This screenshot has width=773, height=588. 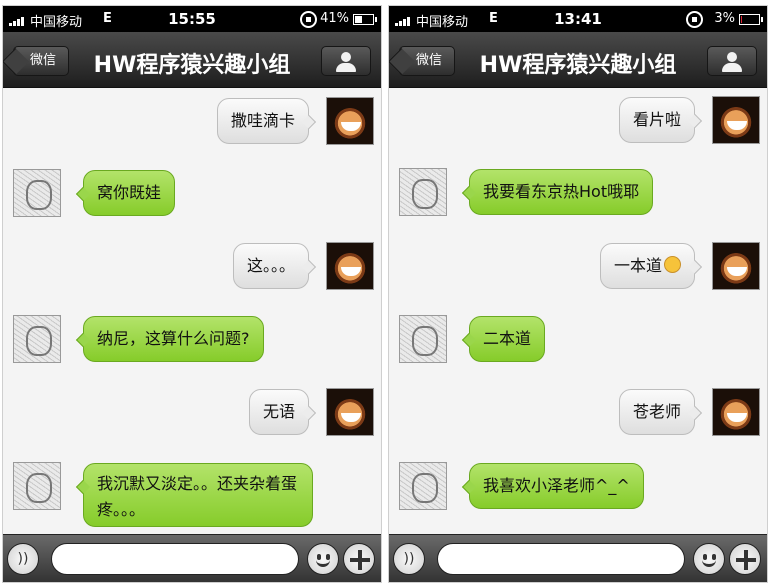 I want to click on status-bar: 中国移动 E 13:41 3%, so click(x=578, y=19).